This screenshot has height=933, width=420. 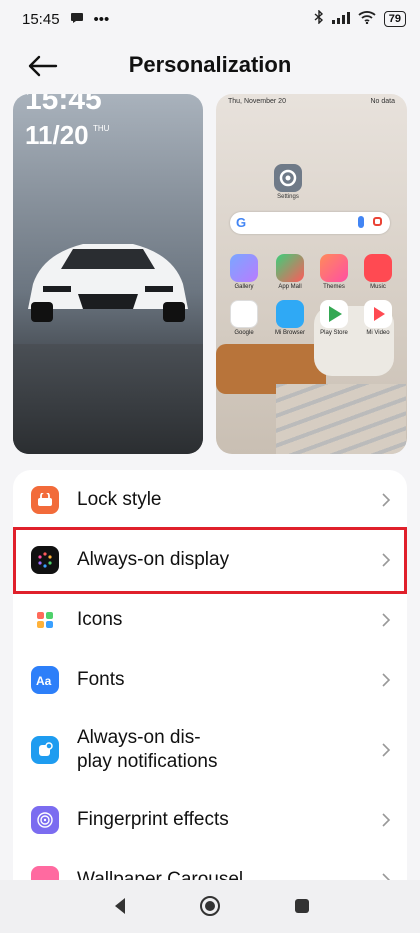 I want to click on google-search-widget: G, so click(x=310, y=223).